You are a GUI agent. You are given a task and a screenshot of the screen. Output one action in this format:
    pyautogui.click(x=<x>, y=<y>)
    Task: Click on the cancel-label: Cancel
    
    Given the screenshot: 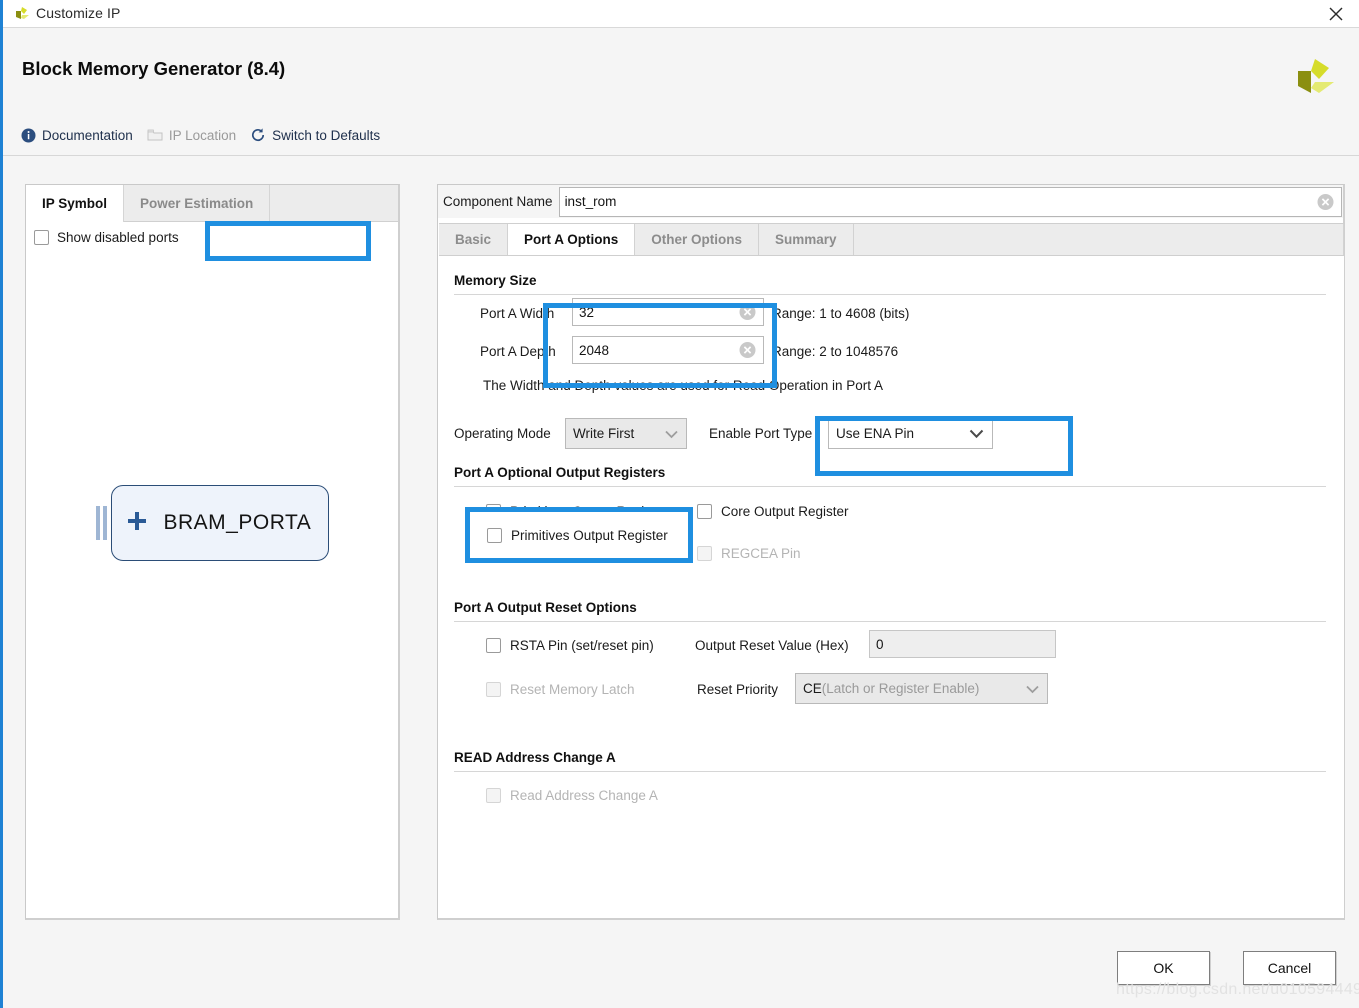 What is the action you would take?
    pyautogui.click(x=1289, y=968)
    